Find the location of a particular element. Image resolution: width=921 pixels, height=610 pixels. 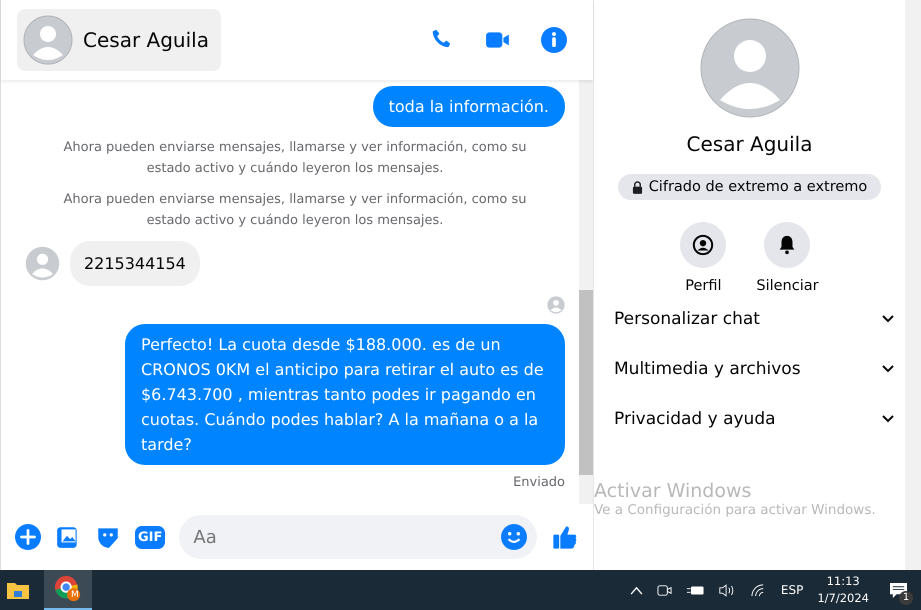

delivery-status: Enviado is located at coordinates (539, 482).